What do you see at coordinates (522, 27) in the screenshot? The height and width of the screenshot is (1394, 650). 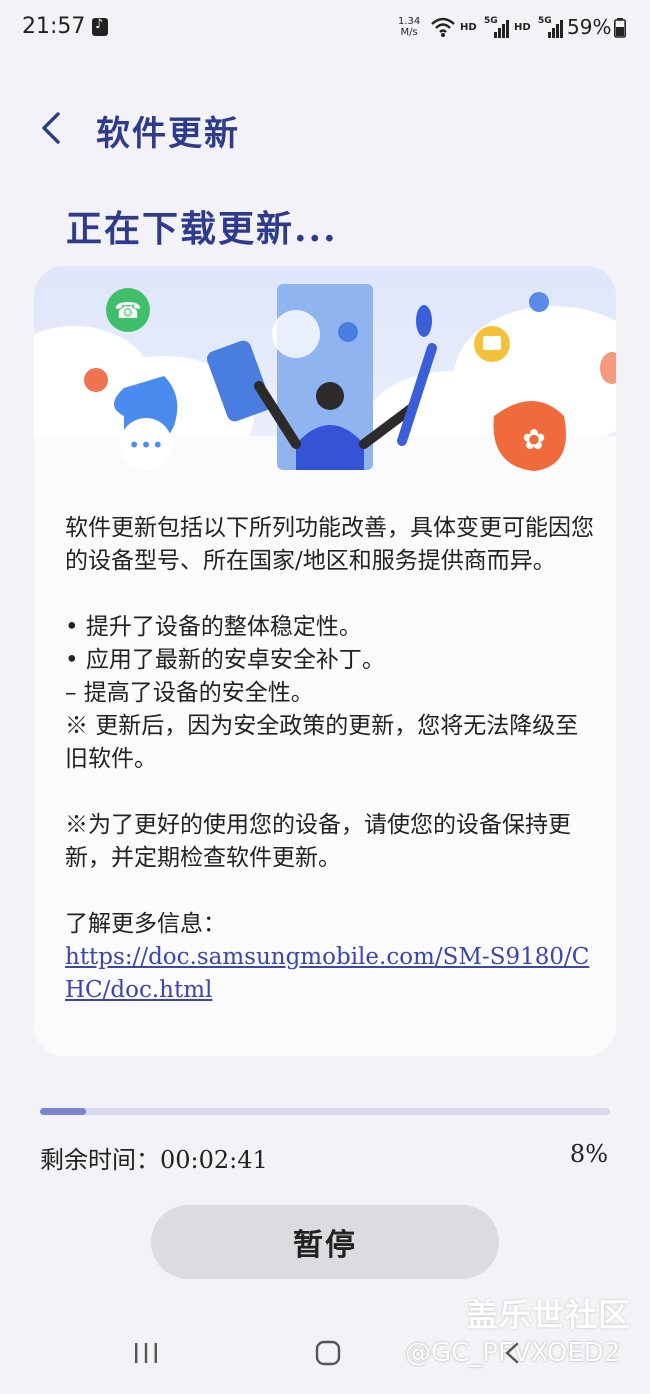 I see `hd-badge-2: HD` at bounding box center [522, 27].